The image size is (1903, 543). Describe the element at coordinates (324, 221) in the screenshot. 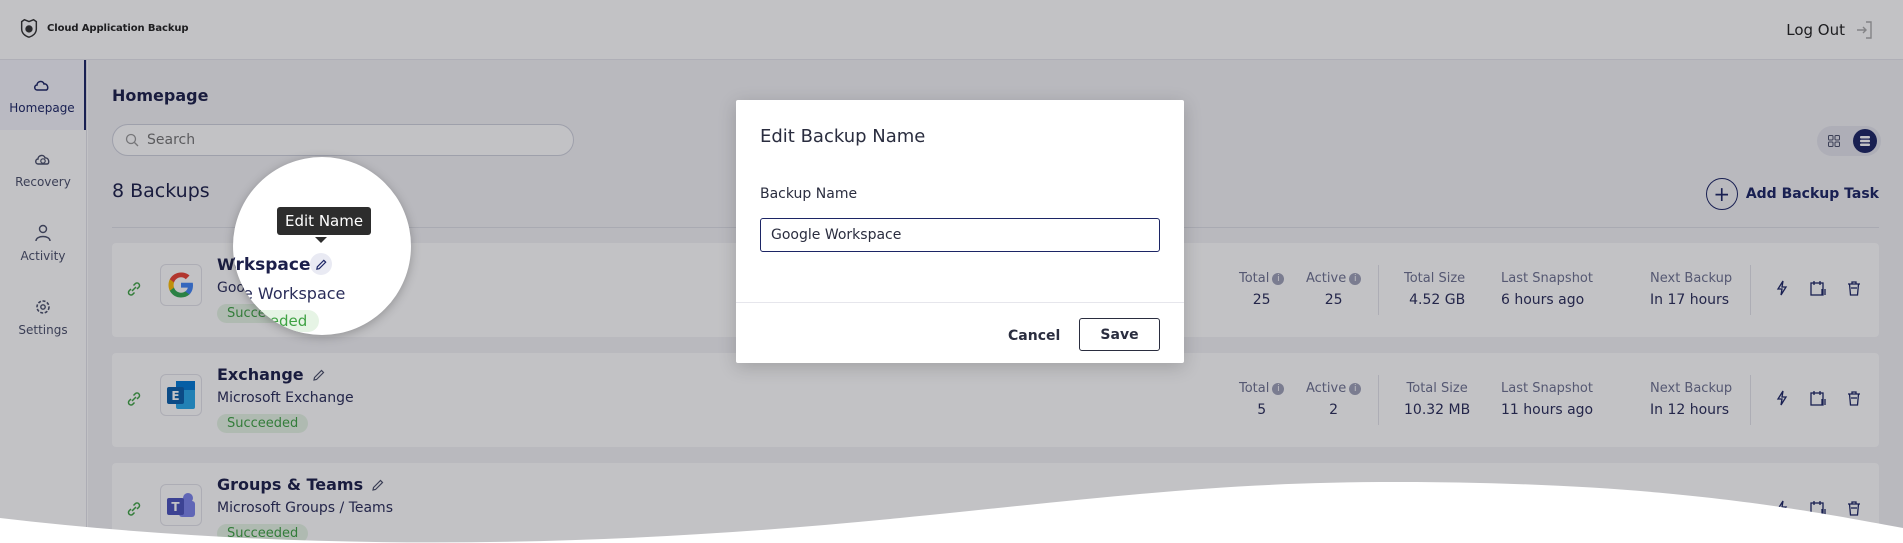

I see `edit-name-tooltip: Edit Name` at that location.